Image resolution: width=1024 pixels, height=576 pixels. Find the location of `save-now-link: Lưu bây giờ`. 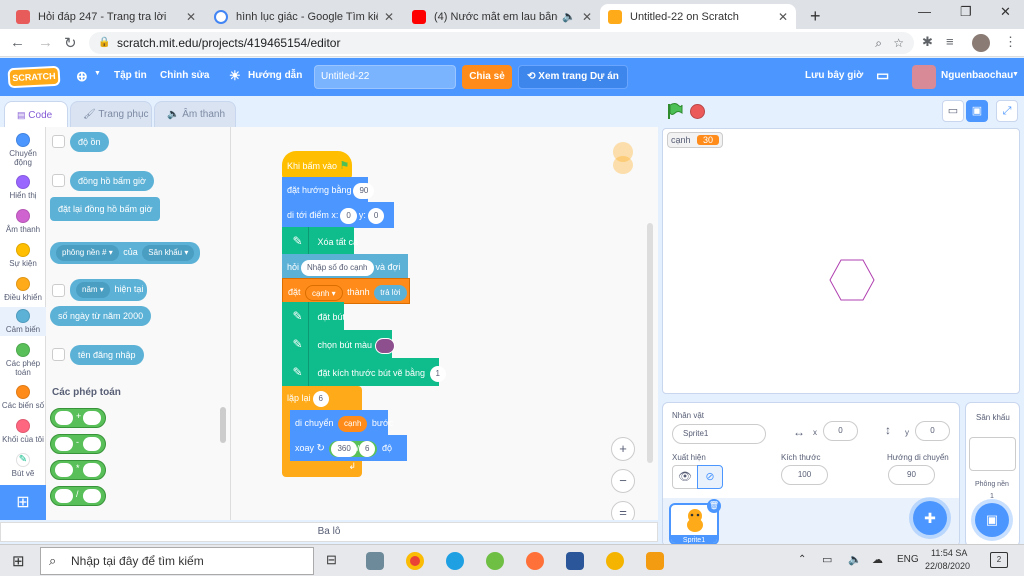

save-now-link: Lưu bây giờ is located at coordinates (834, 75).